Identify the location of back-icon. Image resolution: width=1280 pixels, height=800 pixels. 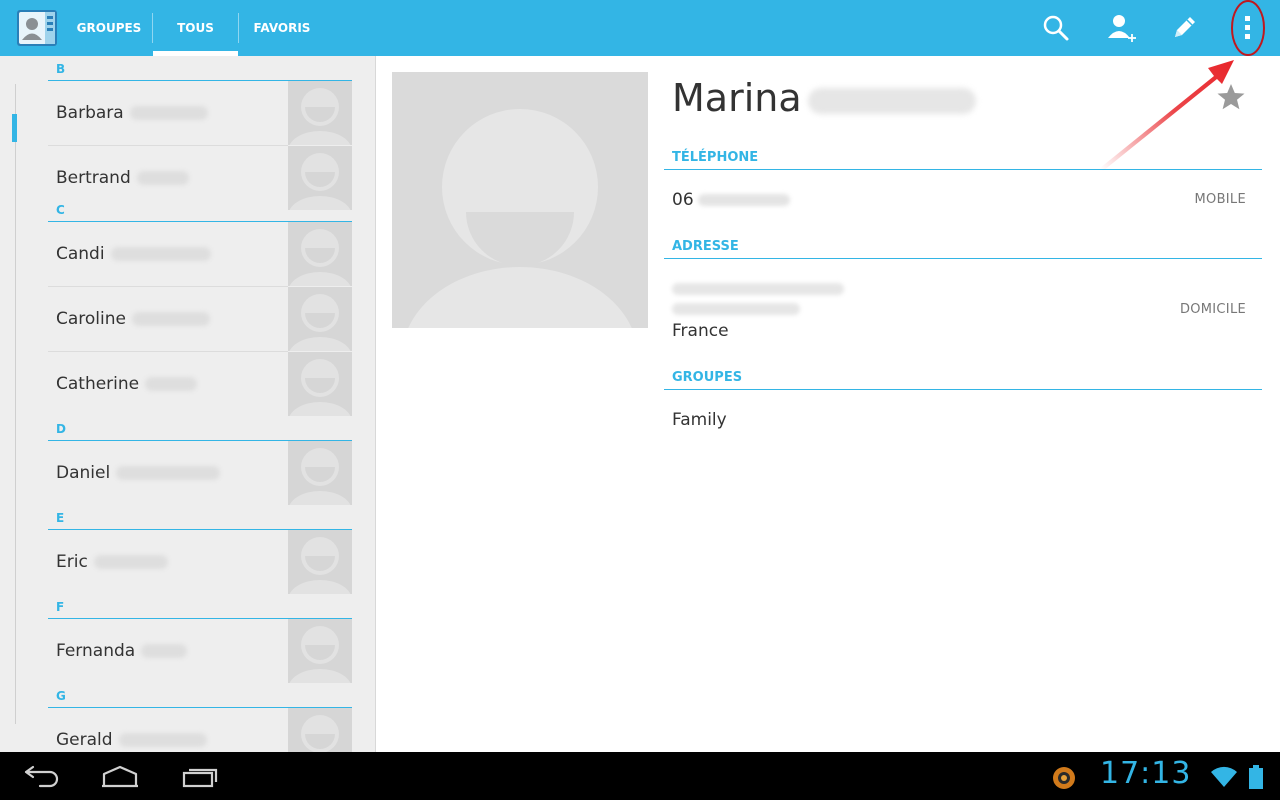
(41, 776).